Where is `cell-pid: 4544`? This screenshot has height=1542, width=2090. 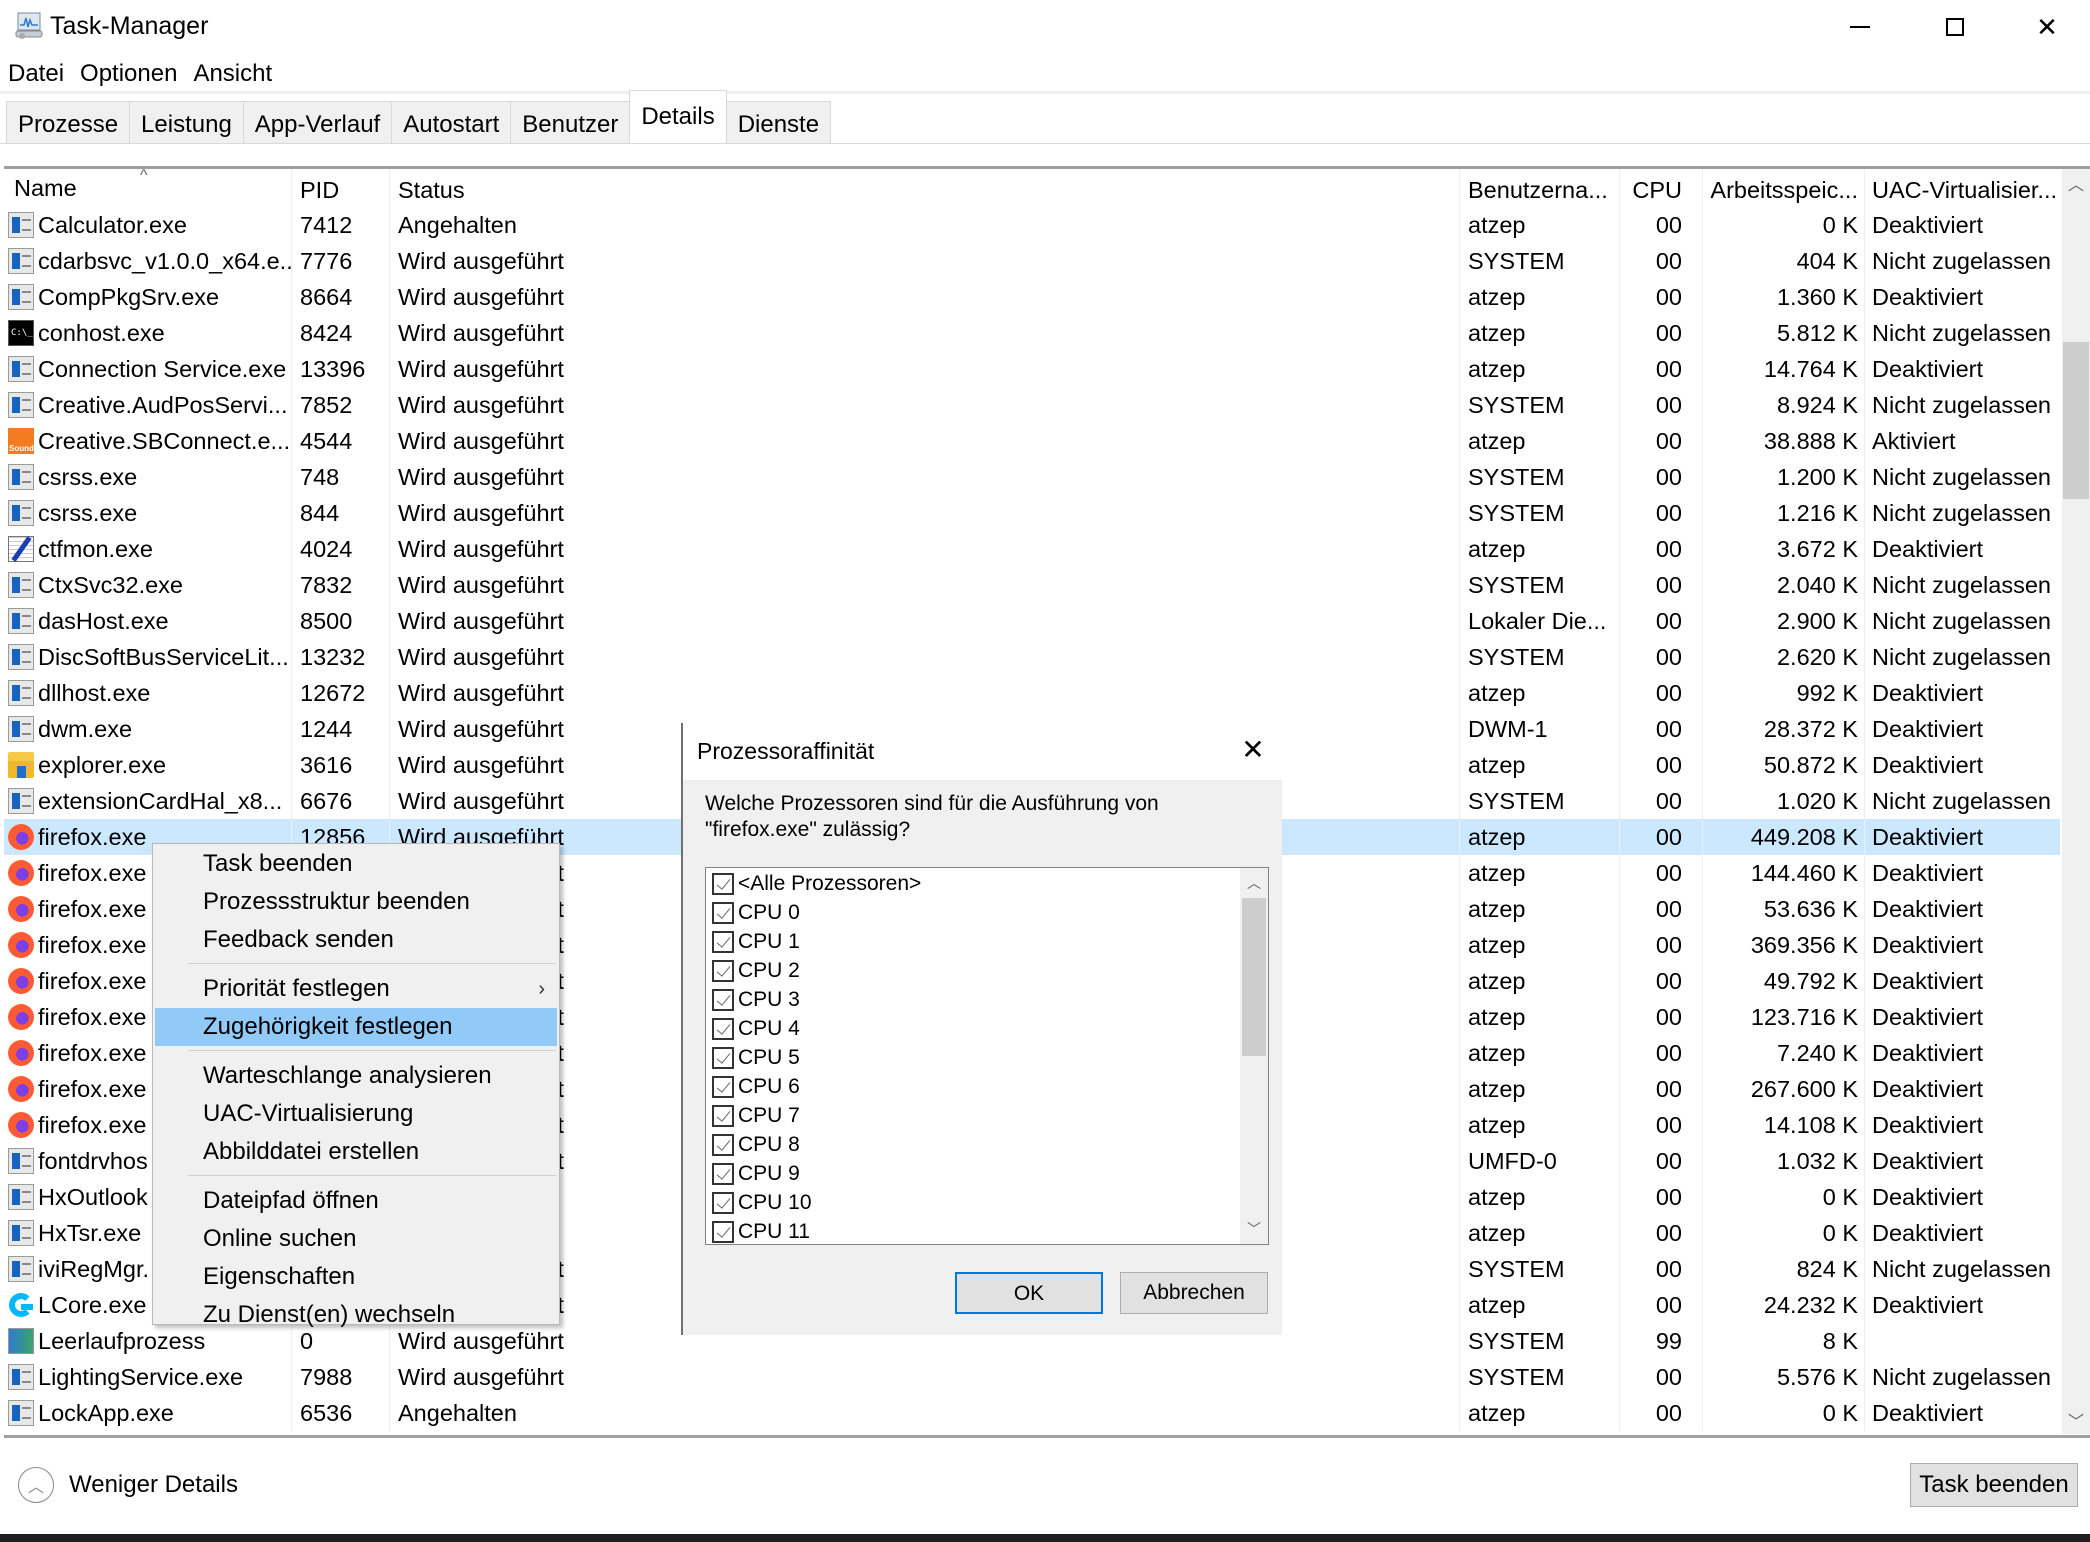
cell-pid: 4544 is located at coordinates (341, 441).